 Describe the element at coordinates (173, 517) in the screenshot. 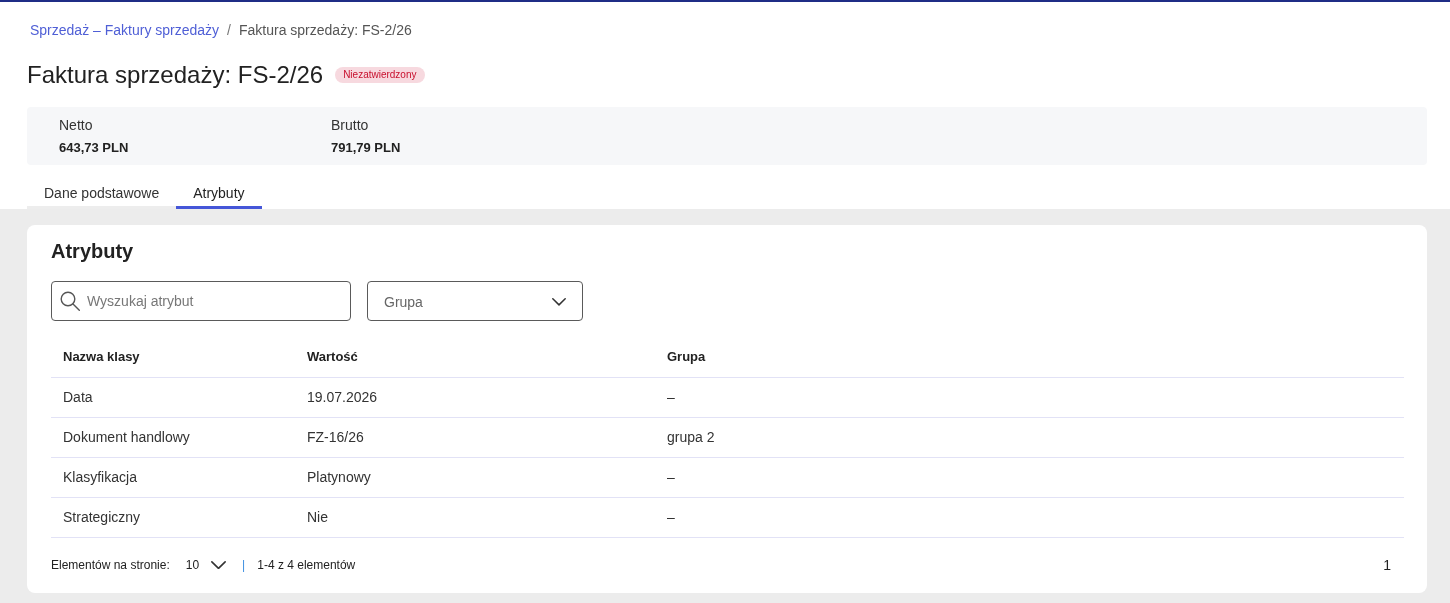

I see `table-cell: Strategiczny` at that location.